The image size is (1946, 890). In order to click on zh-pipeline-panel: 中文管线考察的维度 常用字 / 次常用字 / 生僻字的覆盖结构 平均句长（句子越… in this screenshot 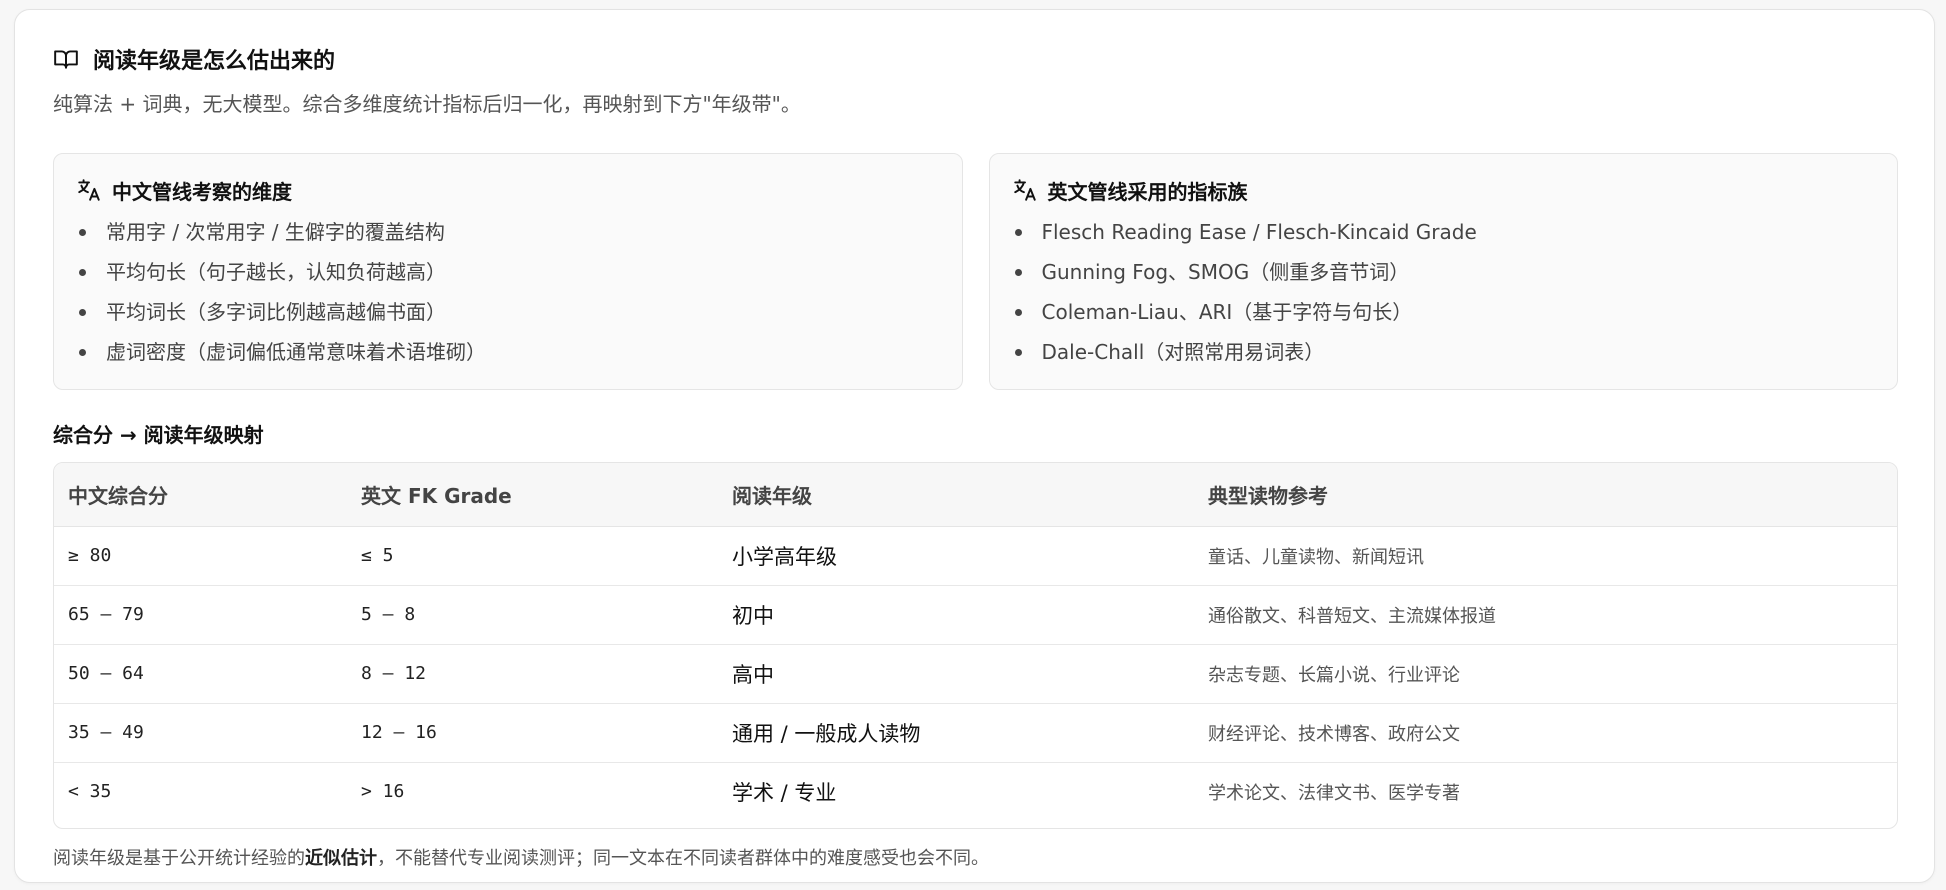, I will do `click(508, 271)`.